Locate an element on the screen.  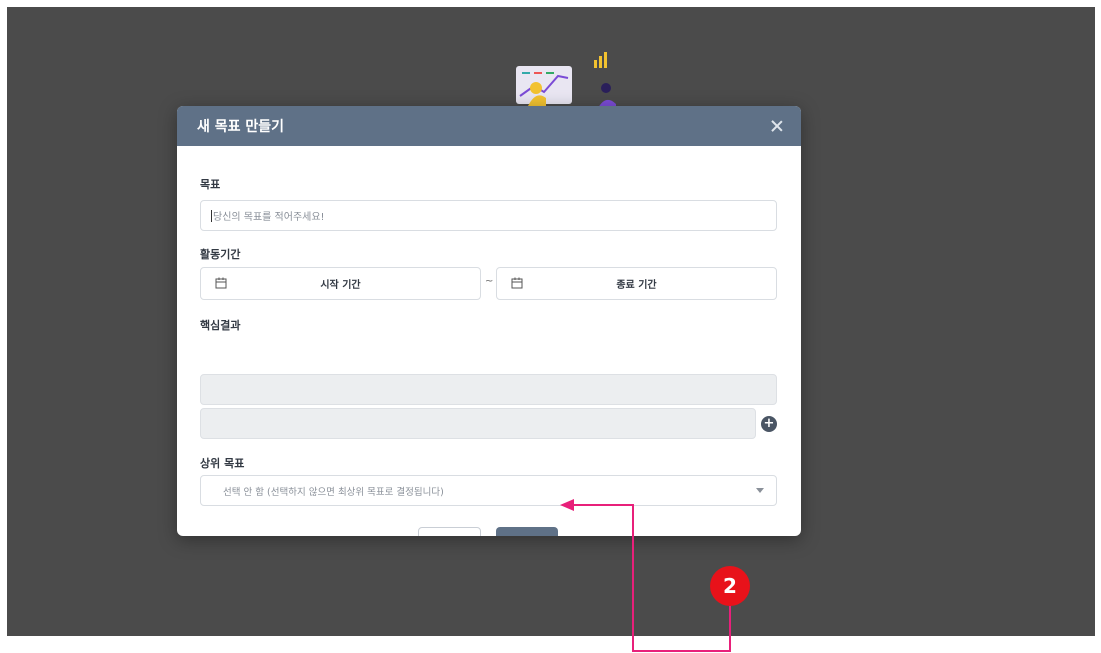
goal-label: 목표 is located at coordinates (210, 184).